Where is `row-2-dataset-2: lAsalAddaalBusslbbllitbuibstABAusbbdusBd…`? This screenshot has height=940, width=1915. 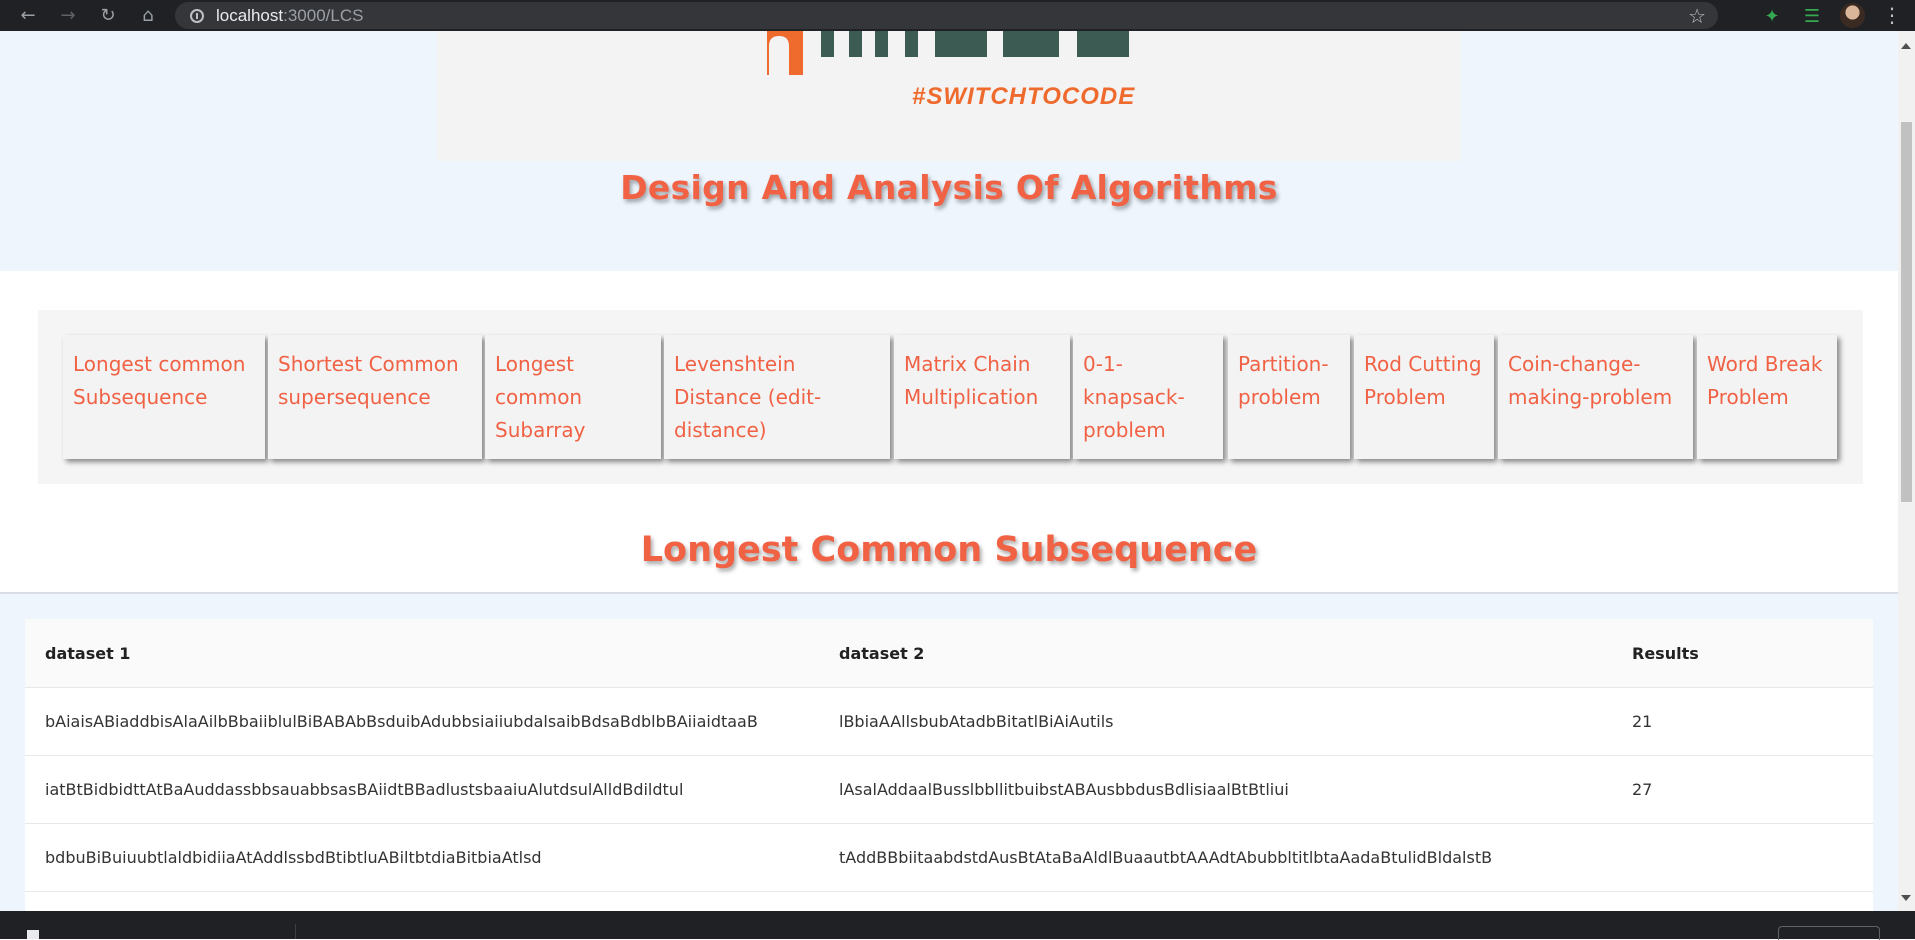 row-2-dataset-2: lAsalAddaalBusslbbllitbuibstABAusbbdusBd… is located at coordinates (1064, 789).